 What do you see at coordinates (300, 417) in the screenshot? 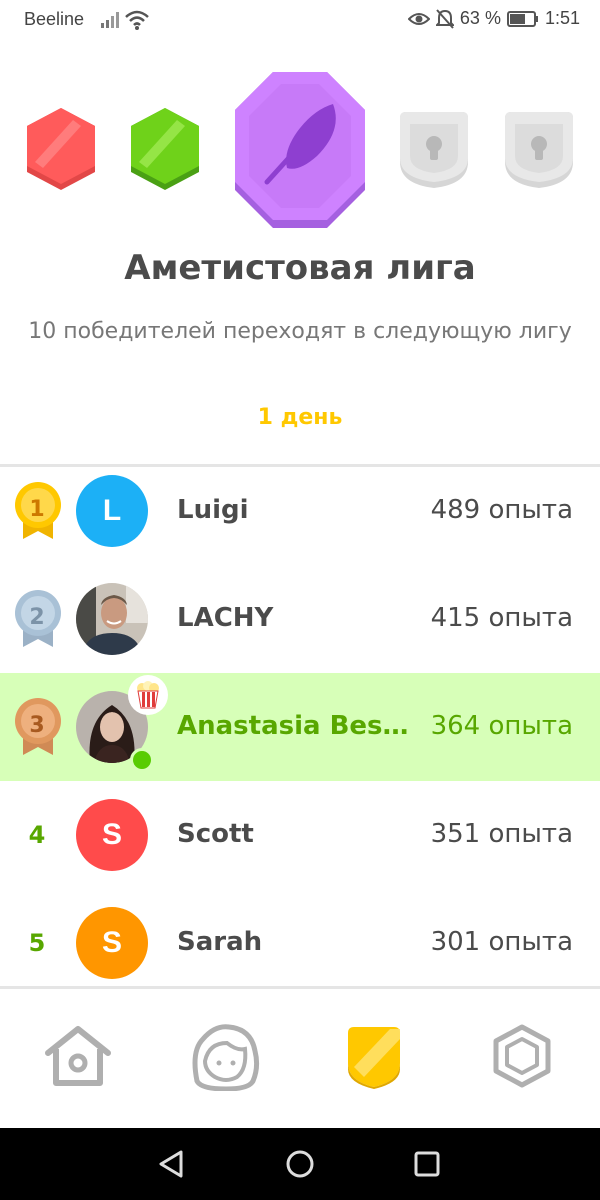
I see `league-timer: 1 день` at bounding box center [300, 417].